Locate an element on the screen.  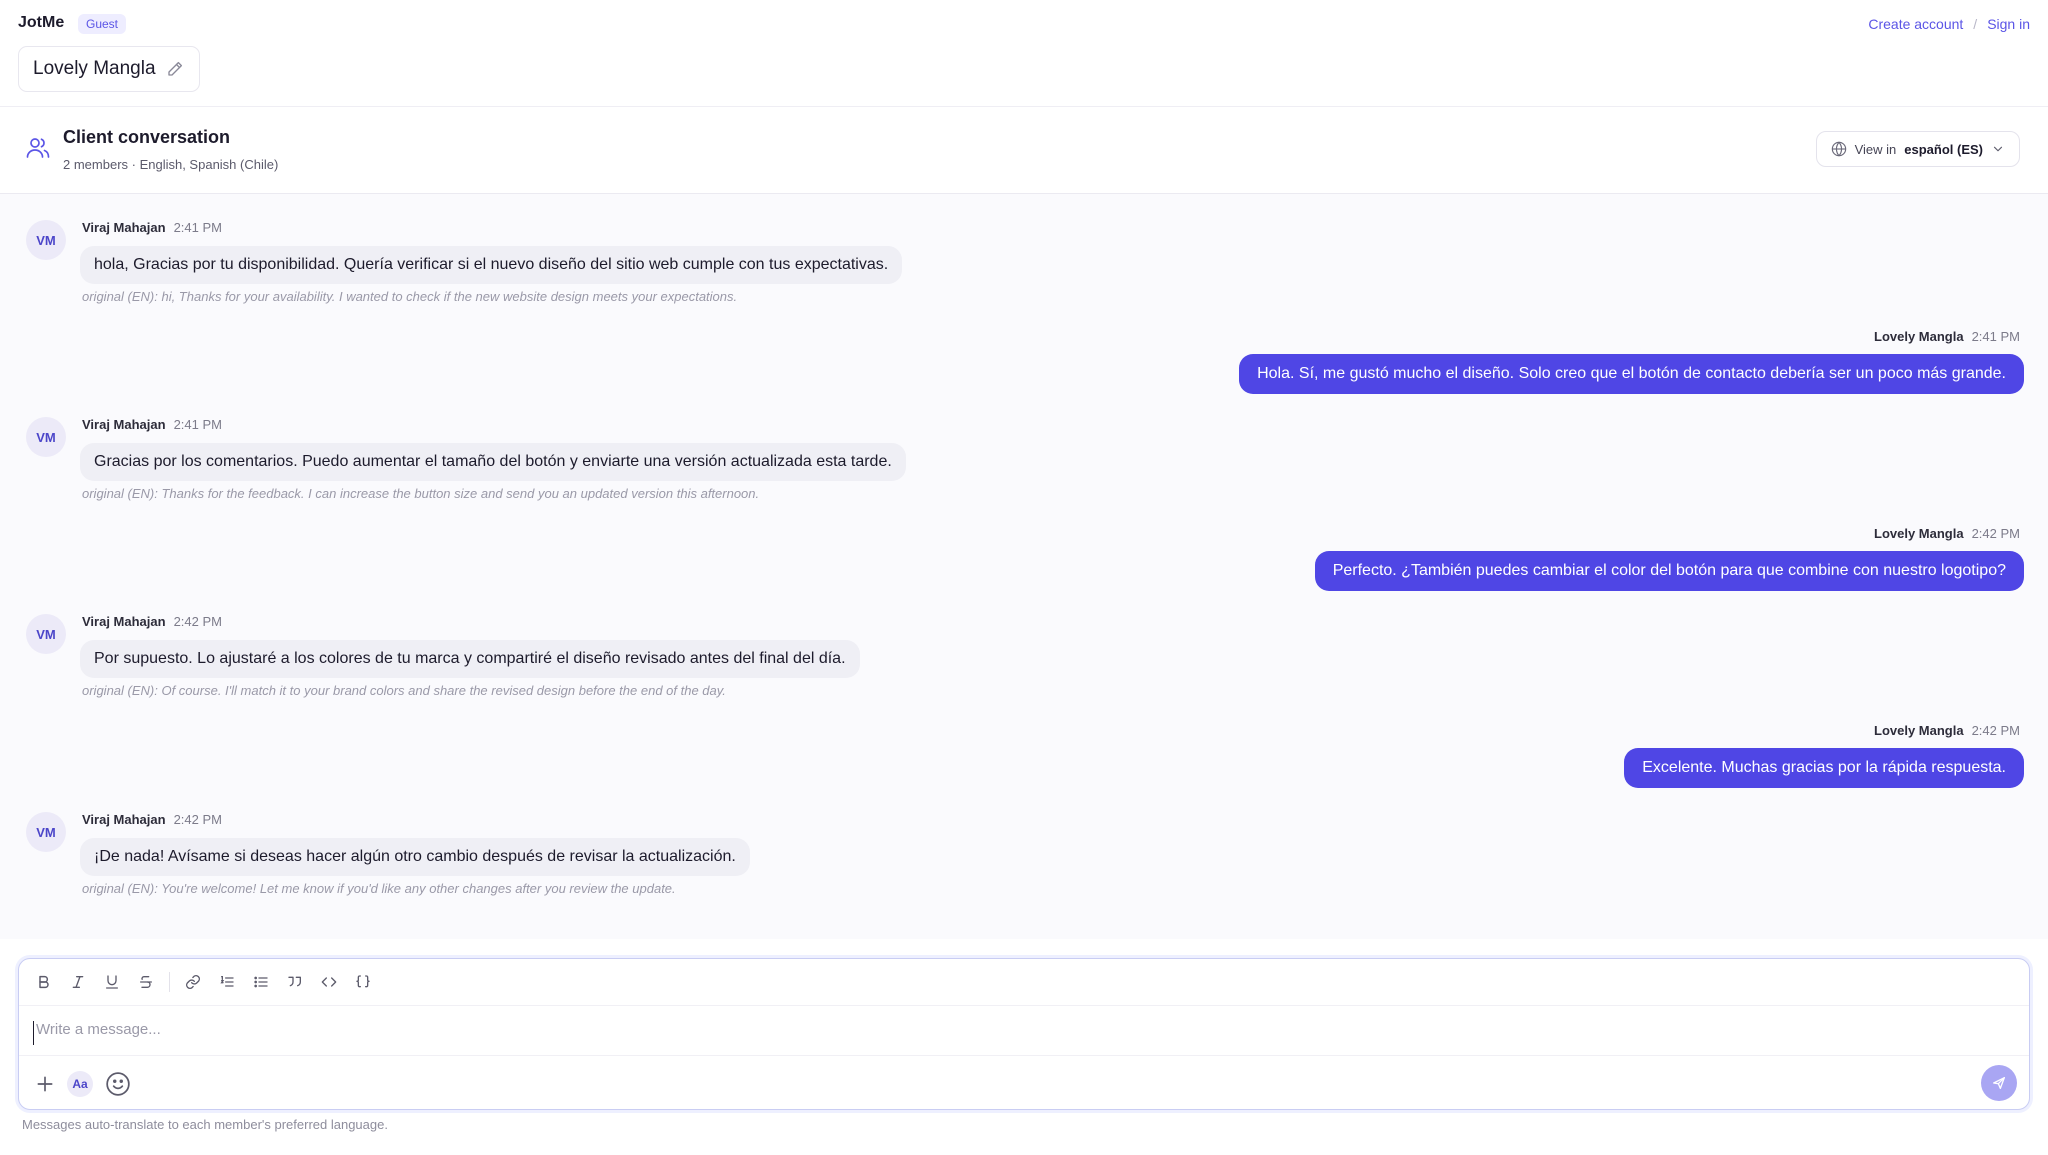
code-block-icon is located at coordinates (363, 982).